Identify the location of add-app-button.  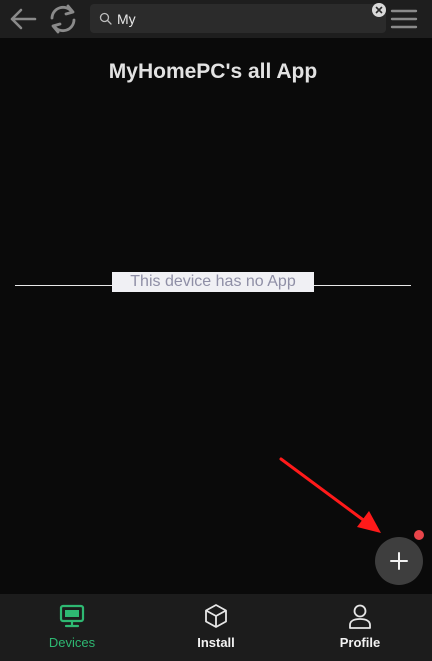
(399, 561).